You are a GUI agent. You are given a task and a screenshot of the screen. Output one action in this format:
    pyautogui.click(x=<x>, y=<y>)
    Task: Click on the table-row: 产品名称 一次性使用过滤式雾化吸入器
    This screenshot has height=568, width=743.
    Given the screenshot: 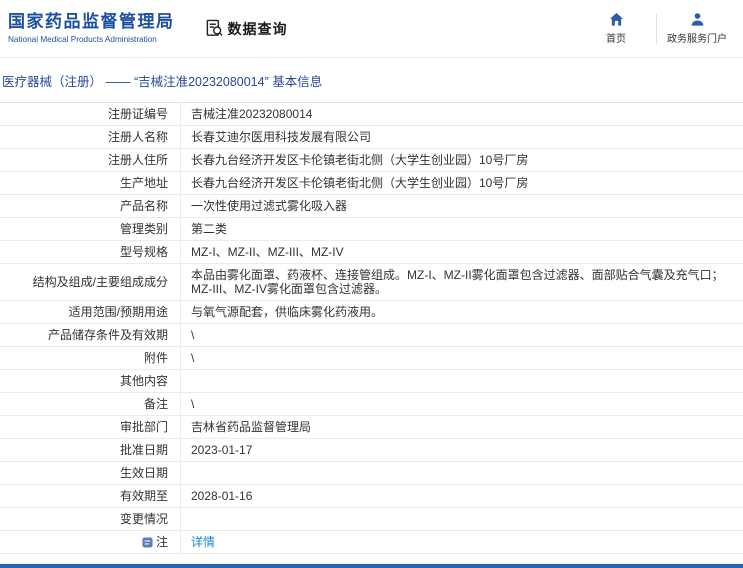 What is the action you would take?
    pyautogui.click(x=371, y=206)
    